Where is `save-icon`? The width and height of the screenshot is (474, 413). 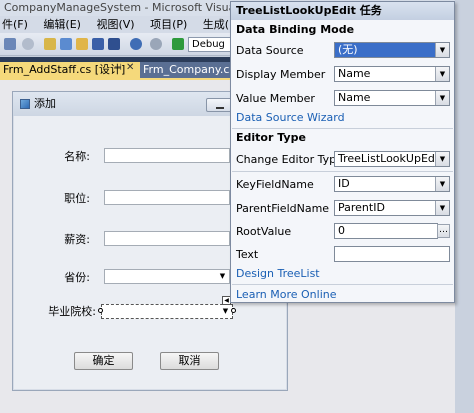 save-icon is located at coordinates (98, 44).